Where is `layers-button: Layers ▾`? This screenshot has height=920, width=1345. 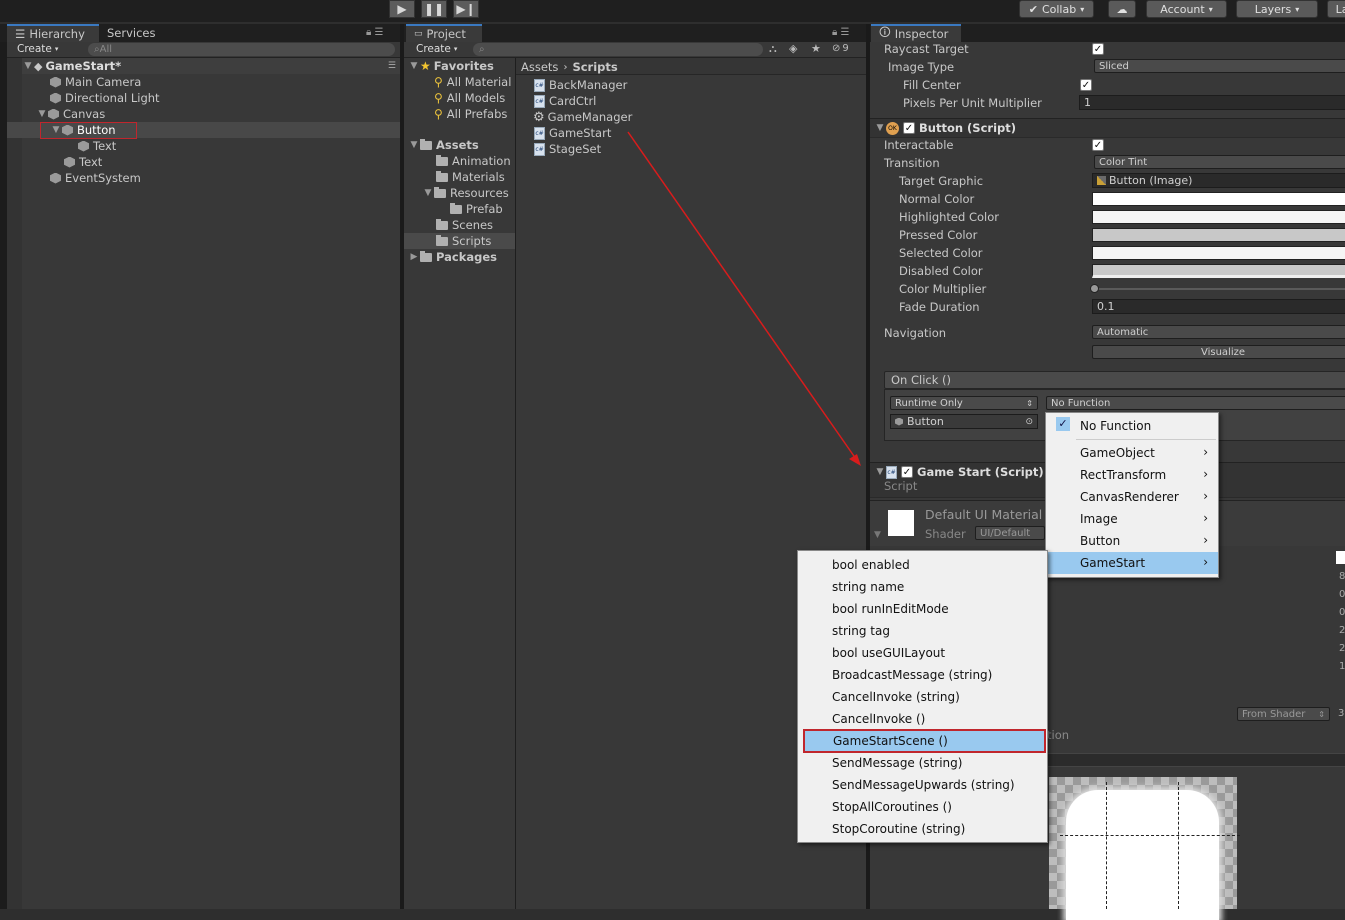
layers-button: Layers ▾ is located at coordinates (1277, 9).